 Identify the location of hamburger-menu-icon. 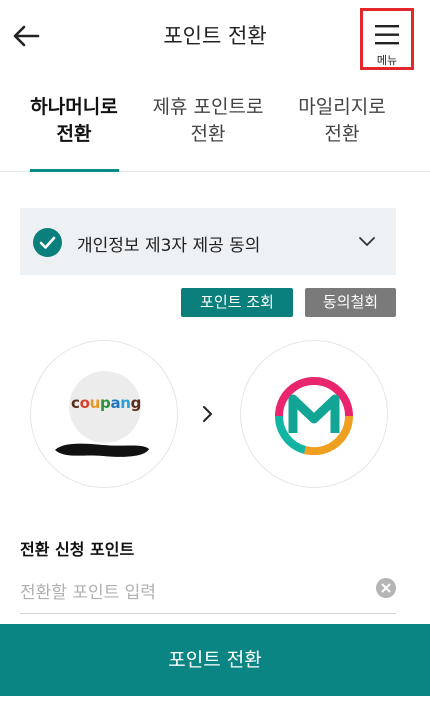
(387, 35).